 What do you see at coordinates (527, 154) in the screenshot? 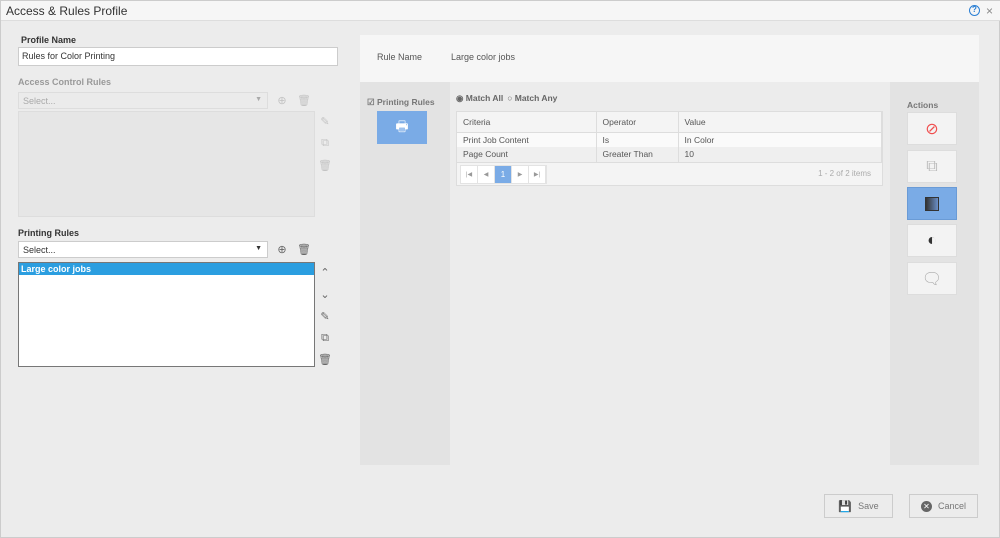
I see `cell: Page Count` at bounding box center [527, 154].